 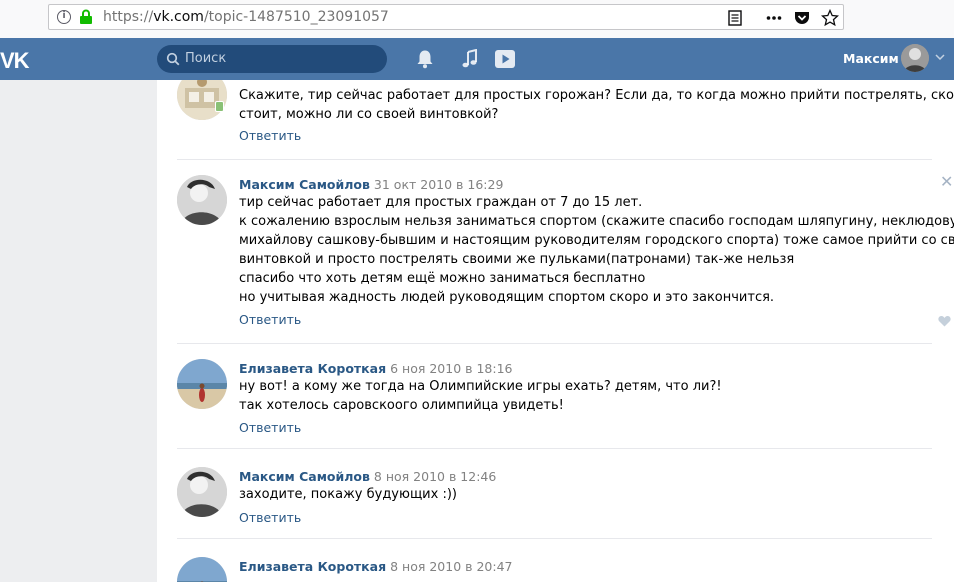 What do you see at coordinates (376, 368) in the screenshot?
I see `comment-author: Елизавета Короткая 6 ноя 2010 в 18:16` at bounding box center [376, 368].